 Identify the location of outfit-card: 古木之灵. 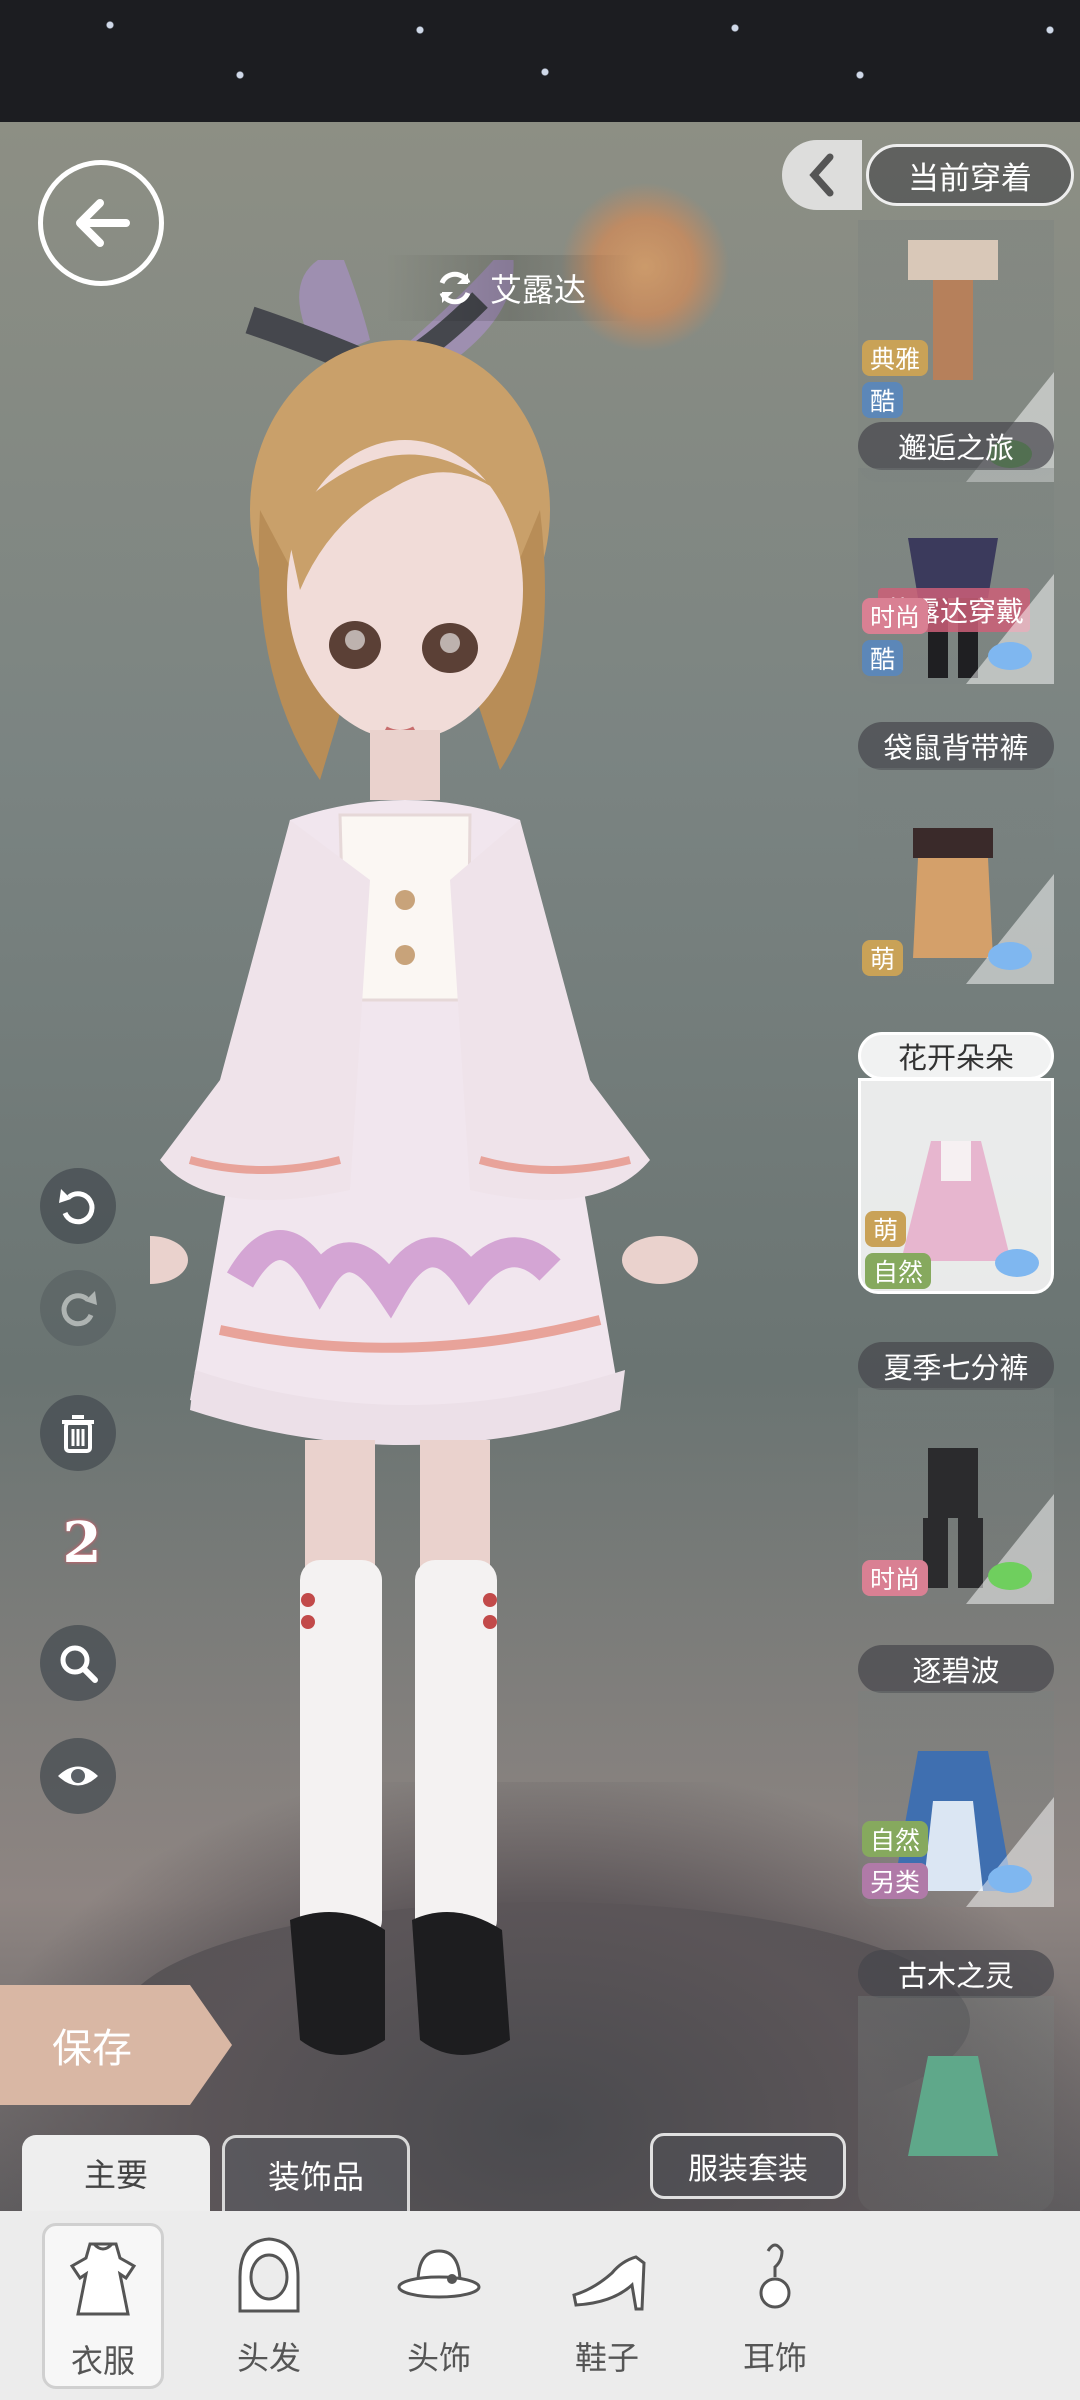
(956, 2080).